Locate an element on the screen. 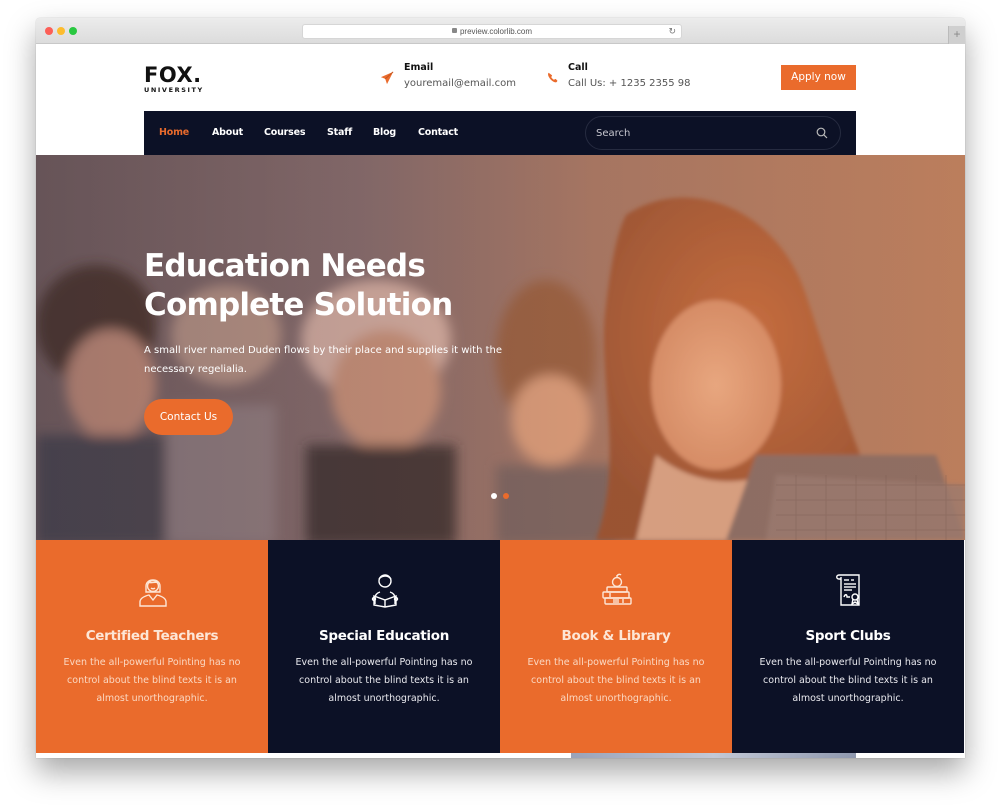  call-label: Call is located at coordinates (578, 67).